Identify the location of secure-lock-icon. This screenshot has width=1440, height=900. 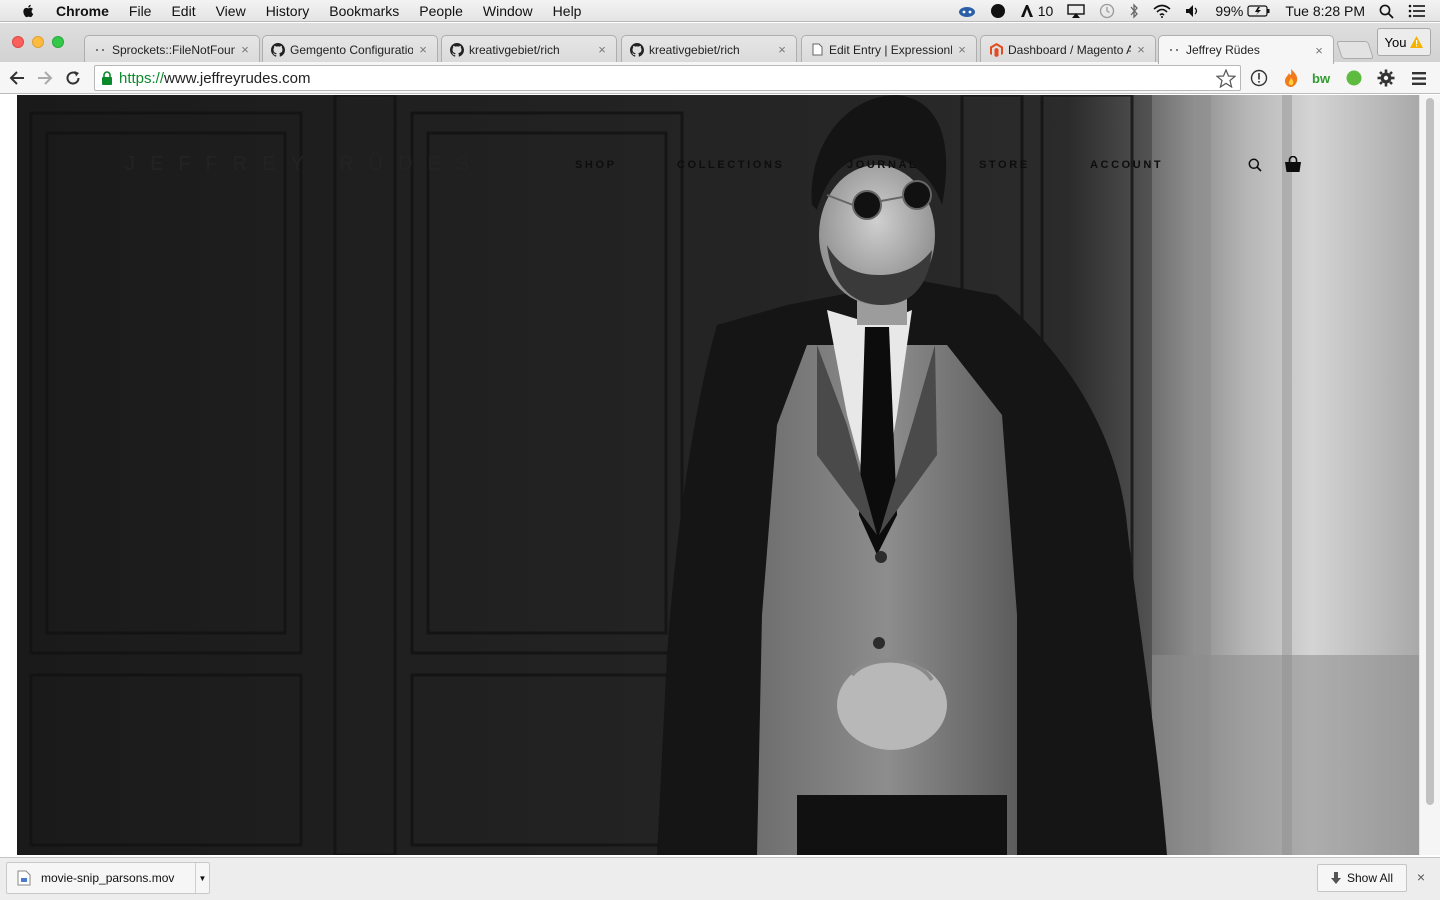
(107, 78).